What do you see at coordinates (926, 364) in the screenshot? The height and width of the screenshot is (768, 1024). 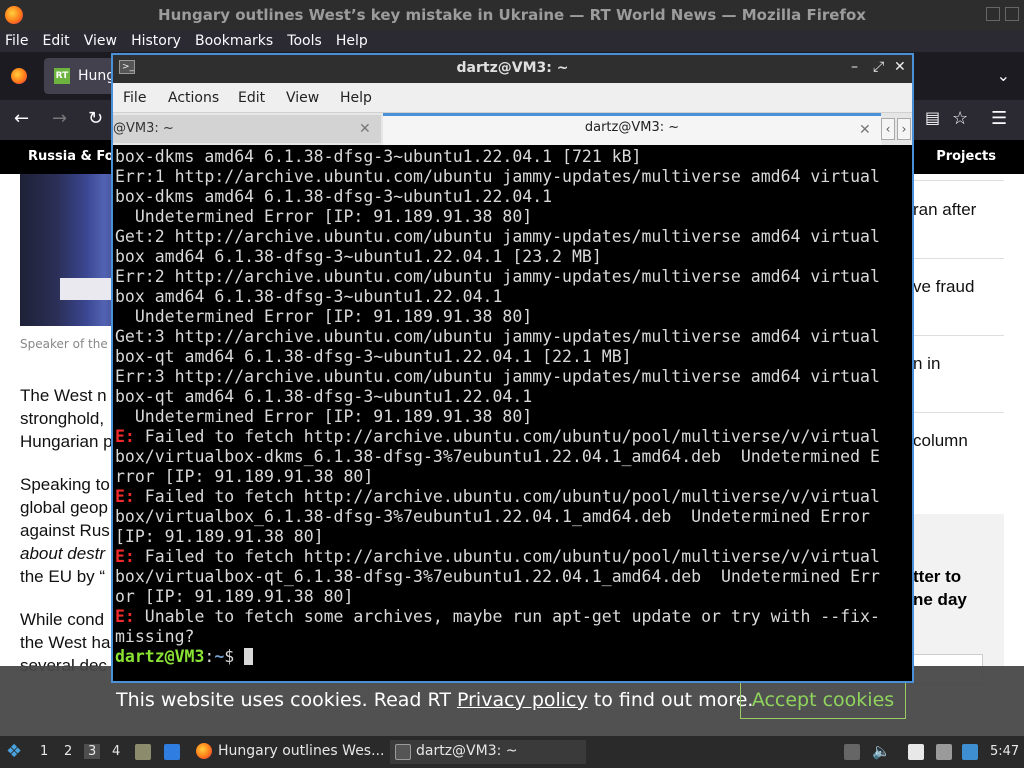 I see `sidebar-headline: n in` at bounding box center [926, 364].